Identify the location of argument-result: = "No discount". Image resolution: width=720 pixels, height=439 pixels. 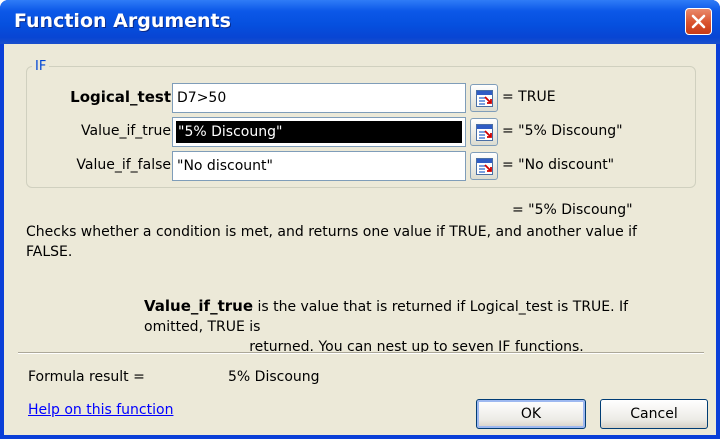
(558, 165).